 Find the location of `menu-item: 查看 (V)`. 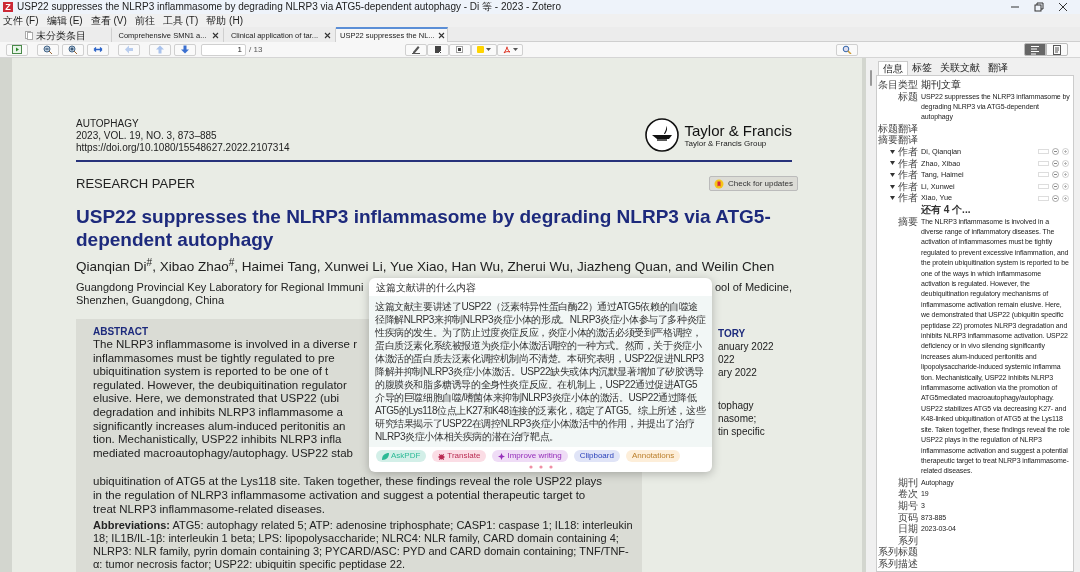

menu-item: 查看 (V) is located at coordinates (108, 20).